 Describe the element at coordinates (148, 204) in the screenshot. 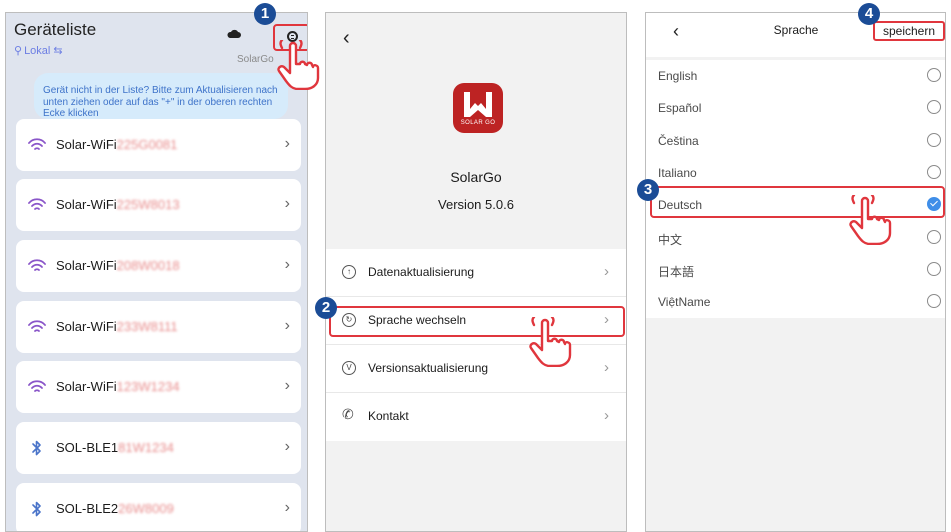

I see `device-serial: 225W8013` at that location.